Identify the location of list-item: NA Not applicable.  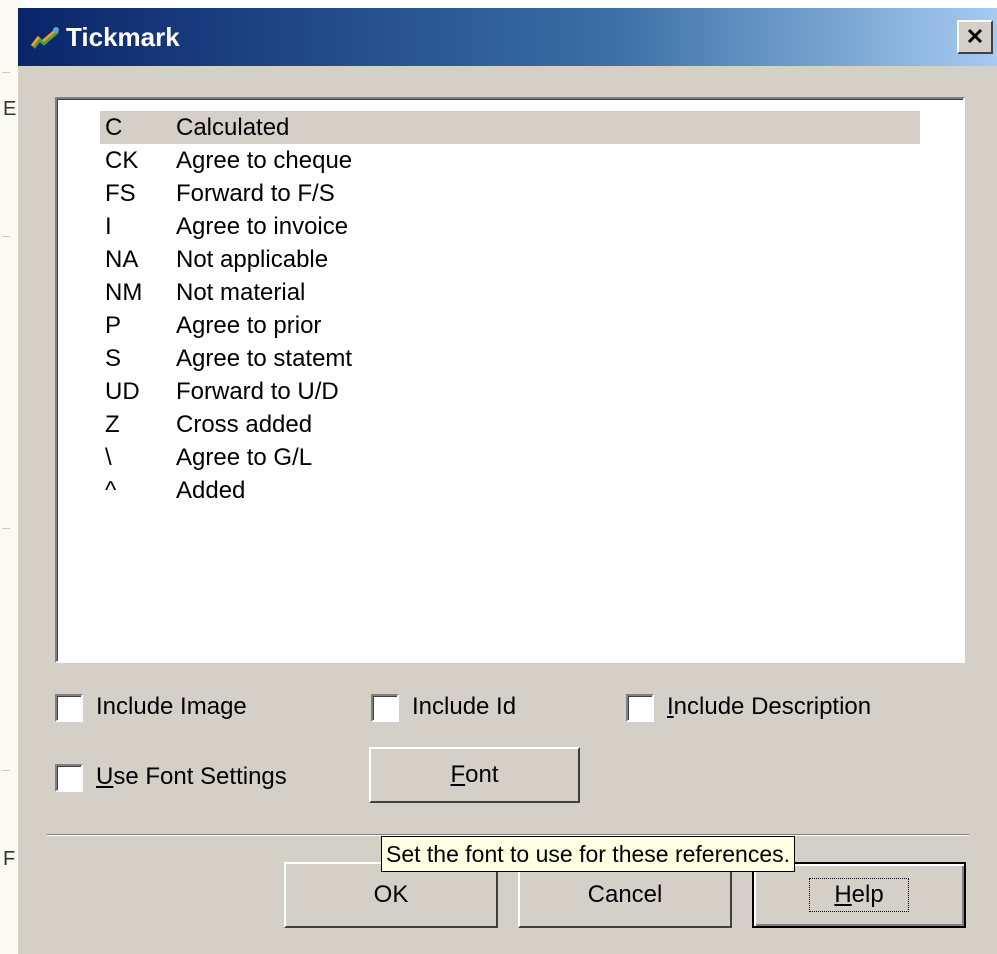
(510, 259).